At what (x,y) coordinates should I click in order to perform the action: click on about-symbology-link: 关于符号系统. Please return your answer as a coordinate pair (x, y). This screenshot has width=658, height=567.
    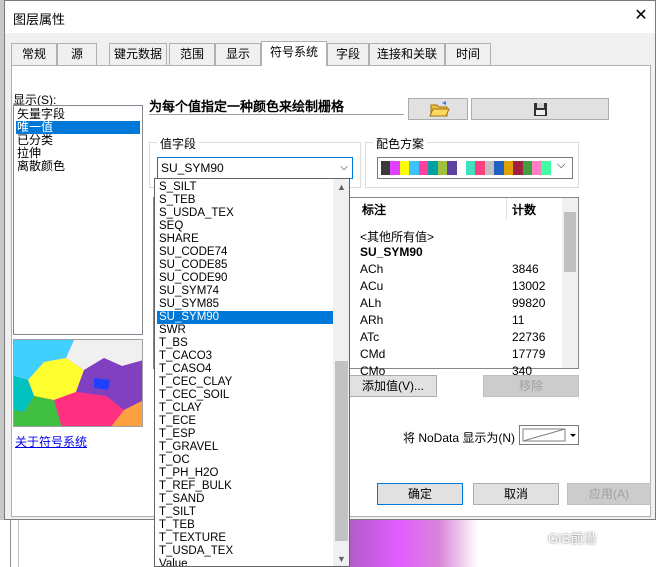
    Looking at the image, I should click on (51, 441).